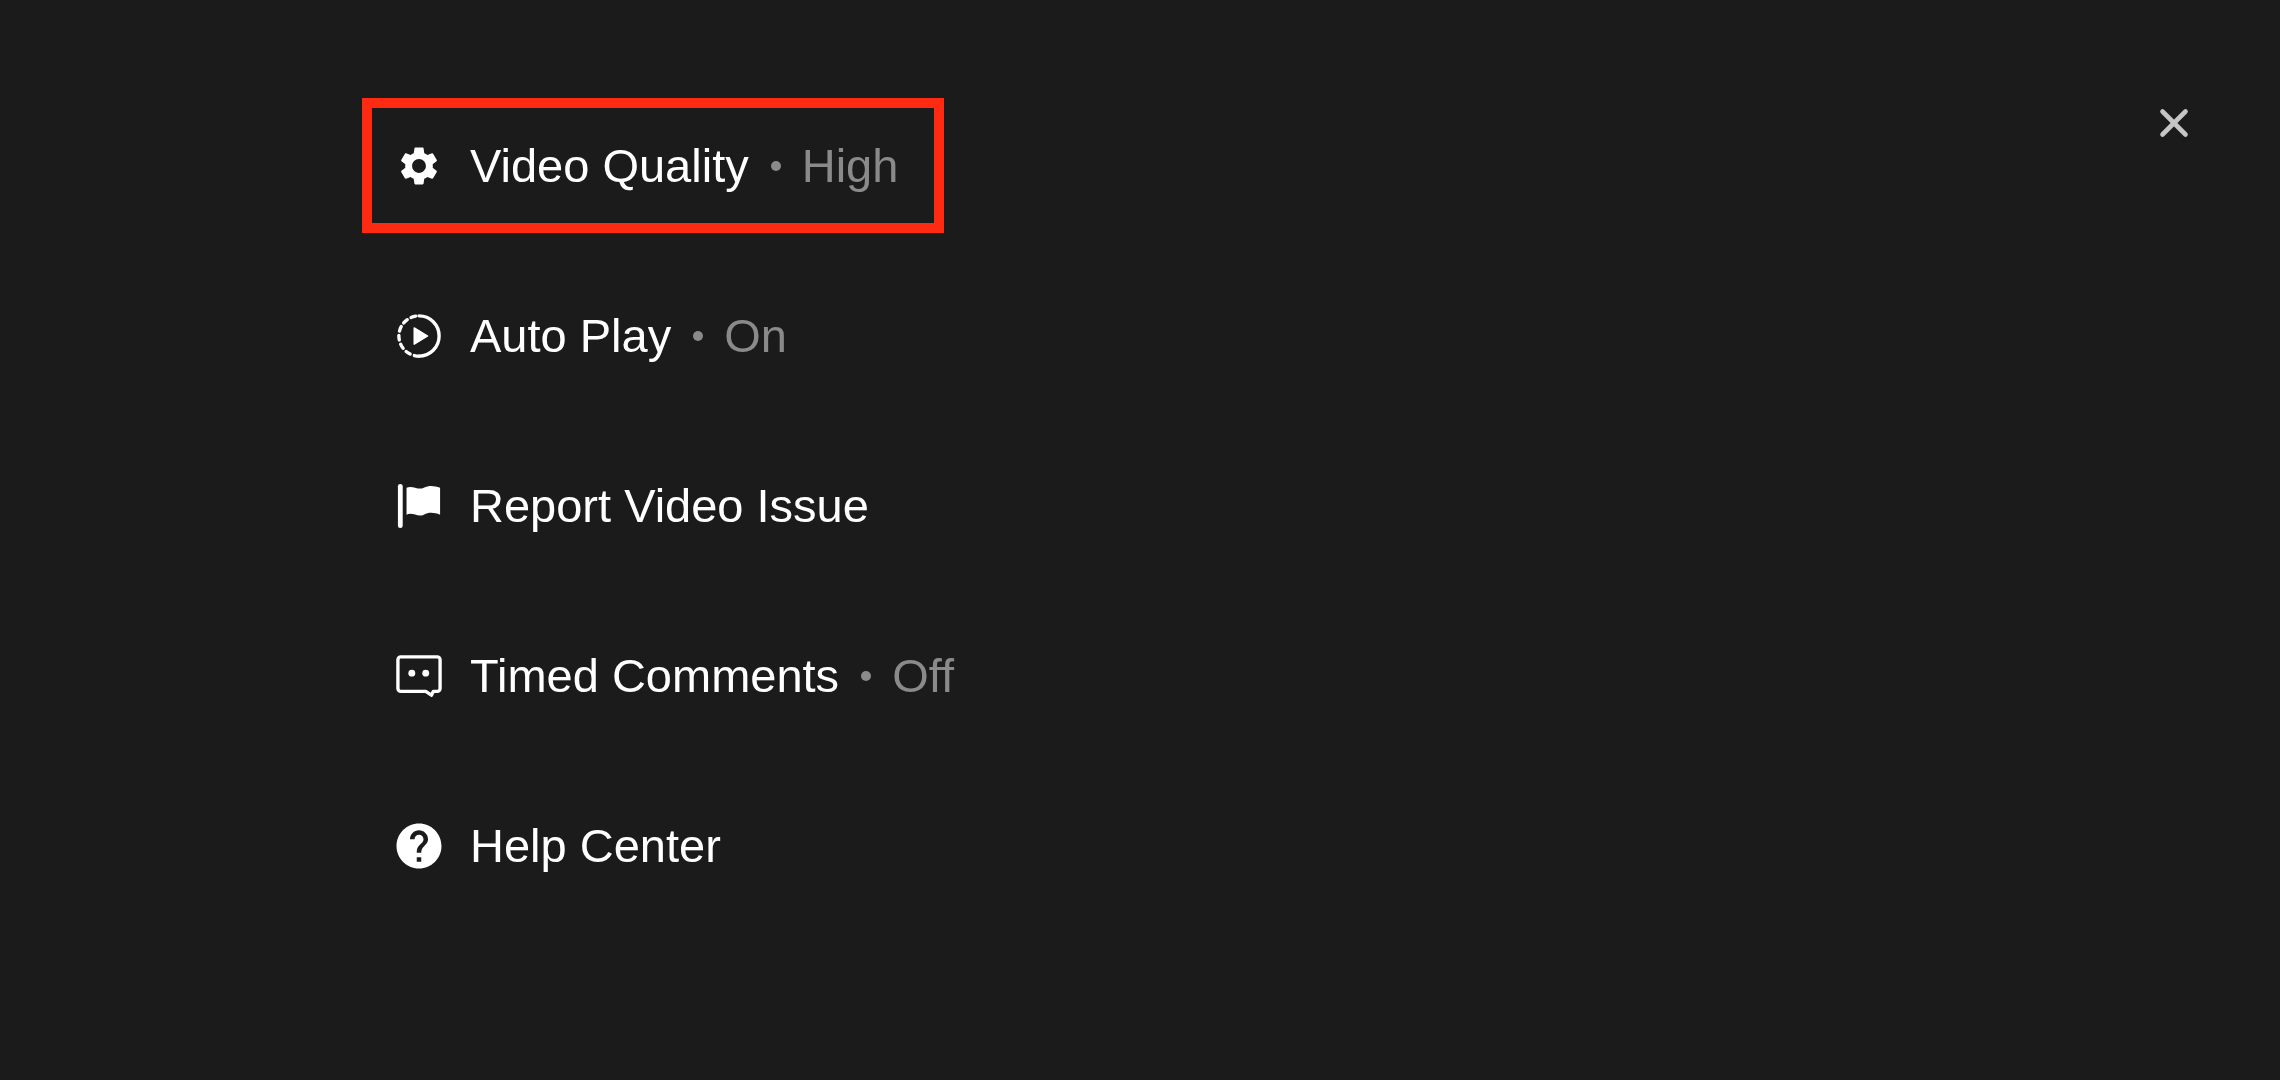 The image size is (2280, 1080). Describe the element at coordinates (564, 845) in the screenshot. I see `menu-item: Help Center` at that location.